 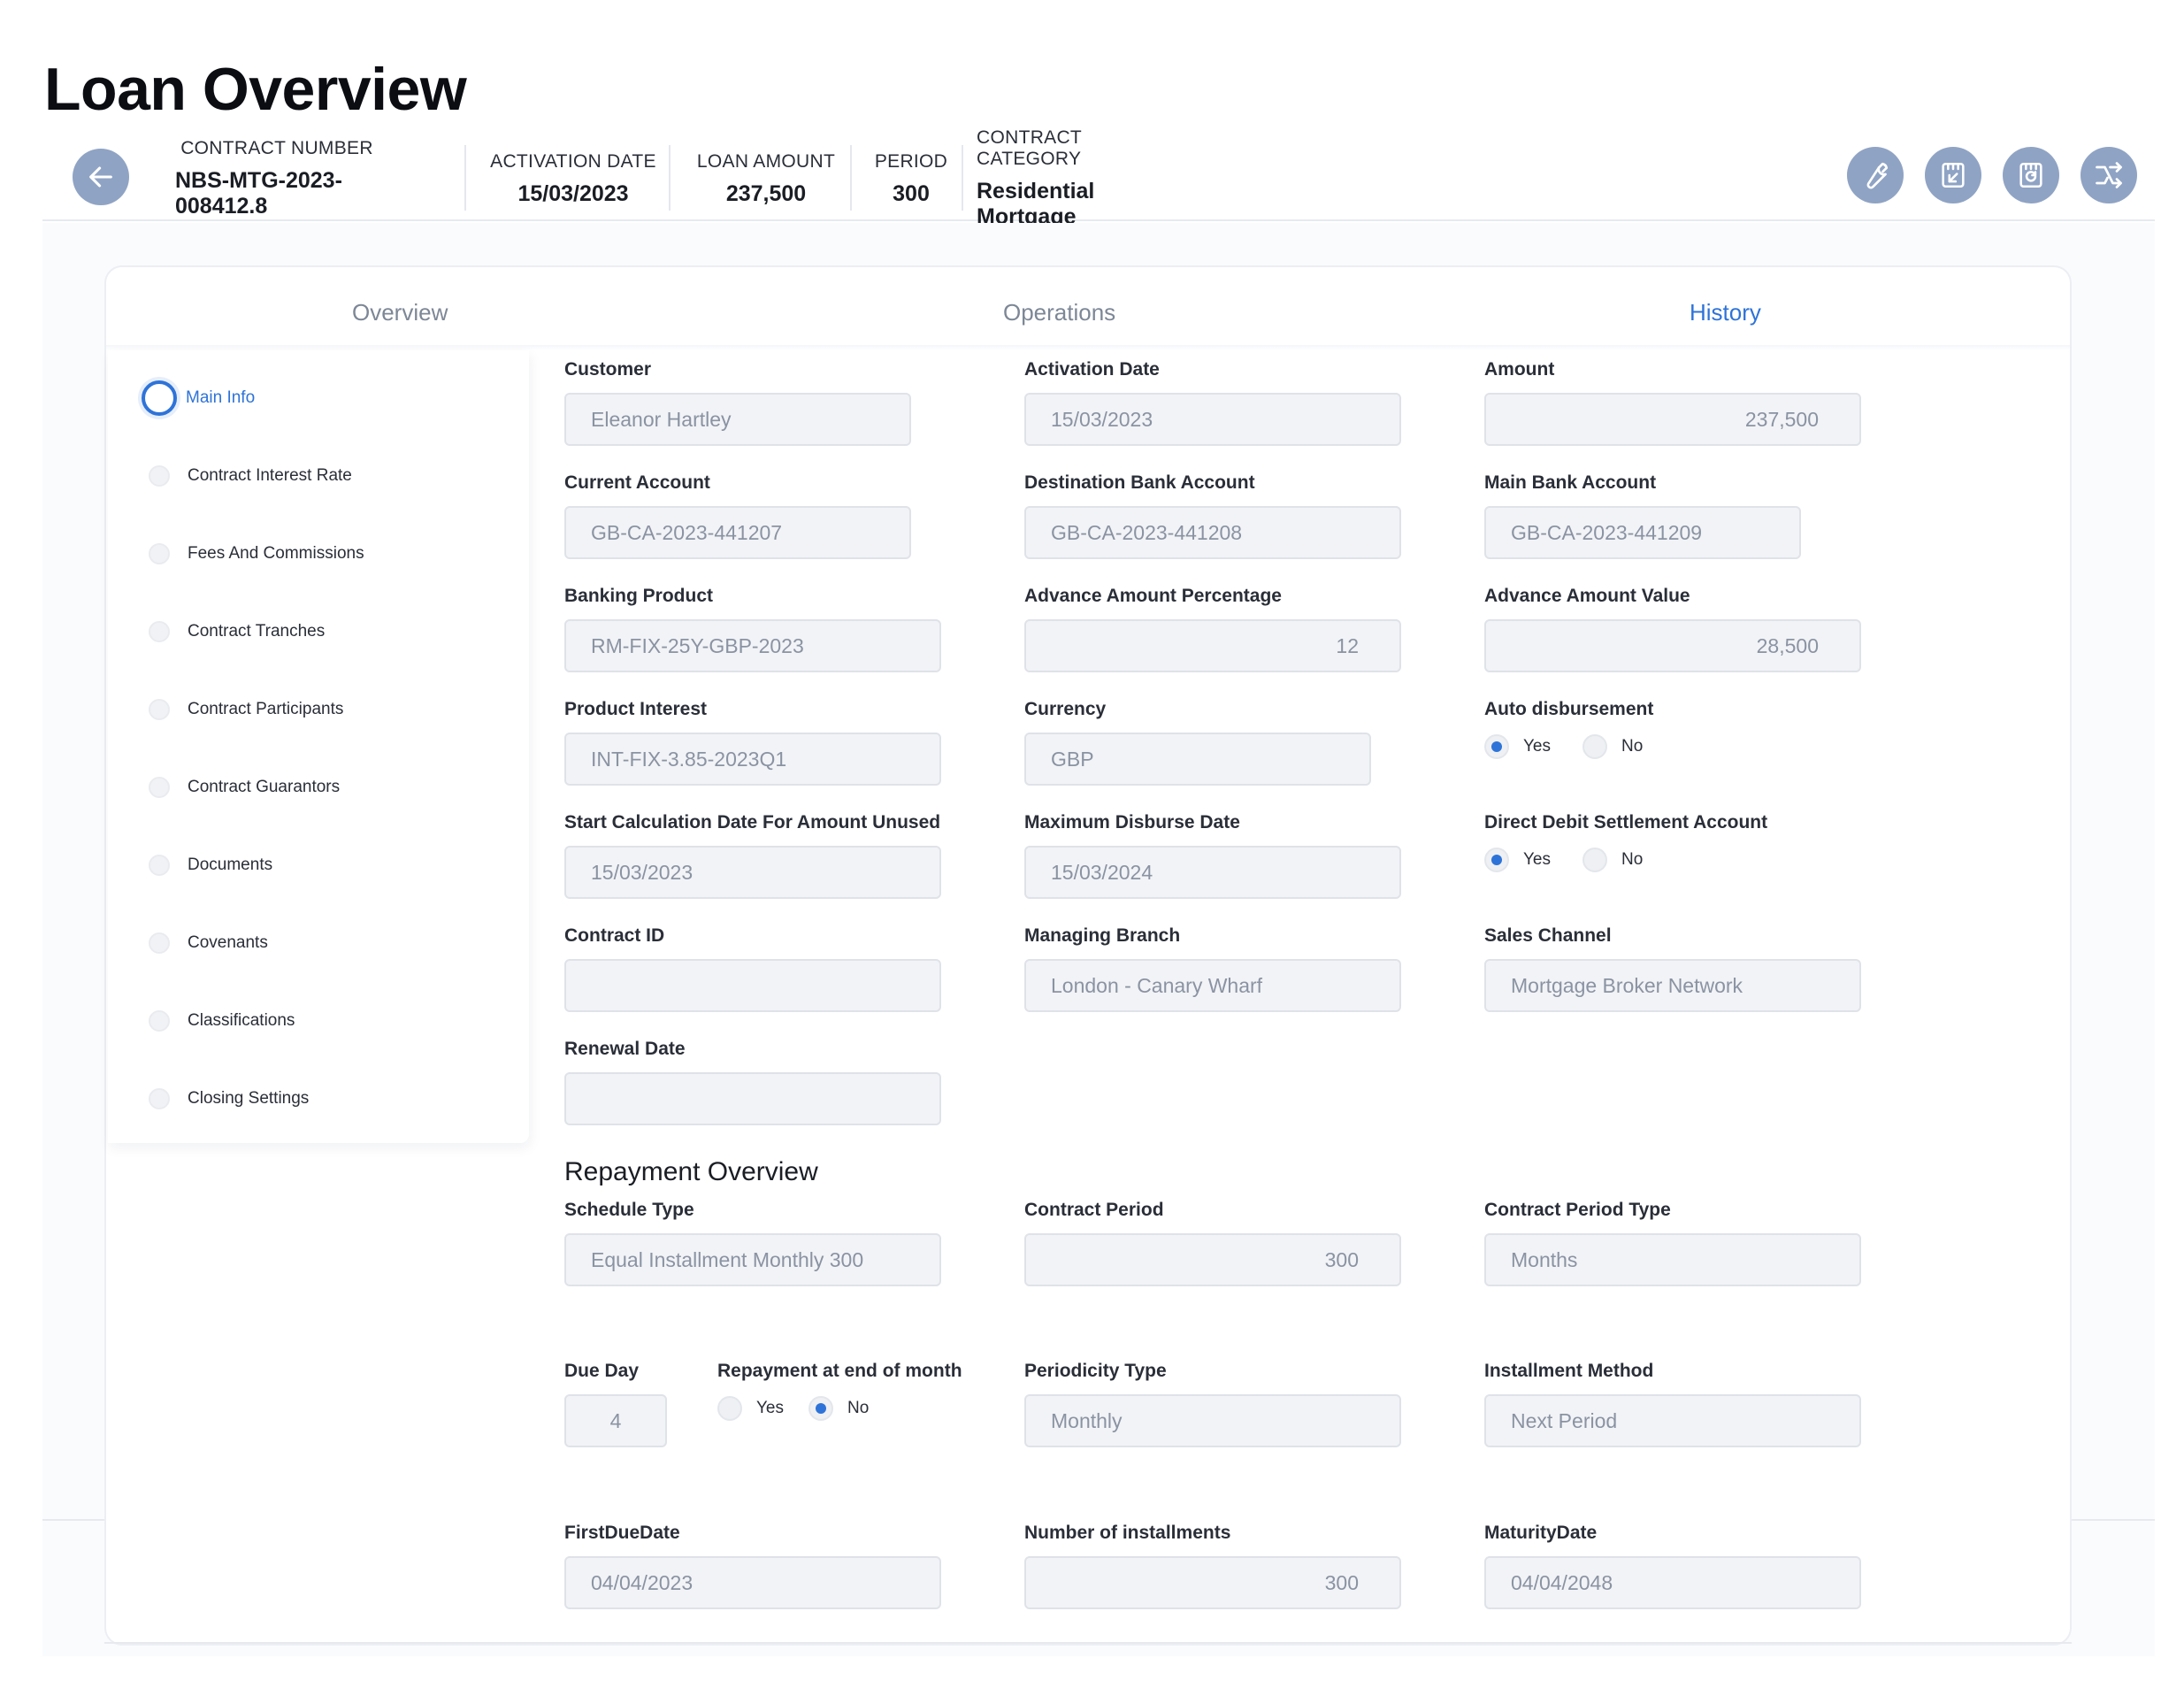 I want to click on auto-disbursement-no-radio, so click(x=1594, y=746).